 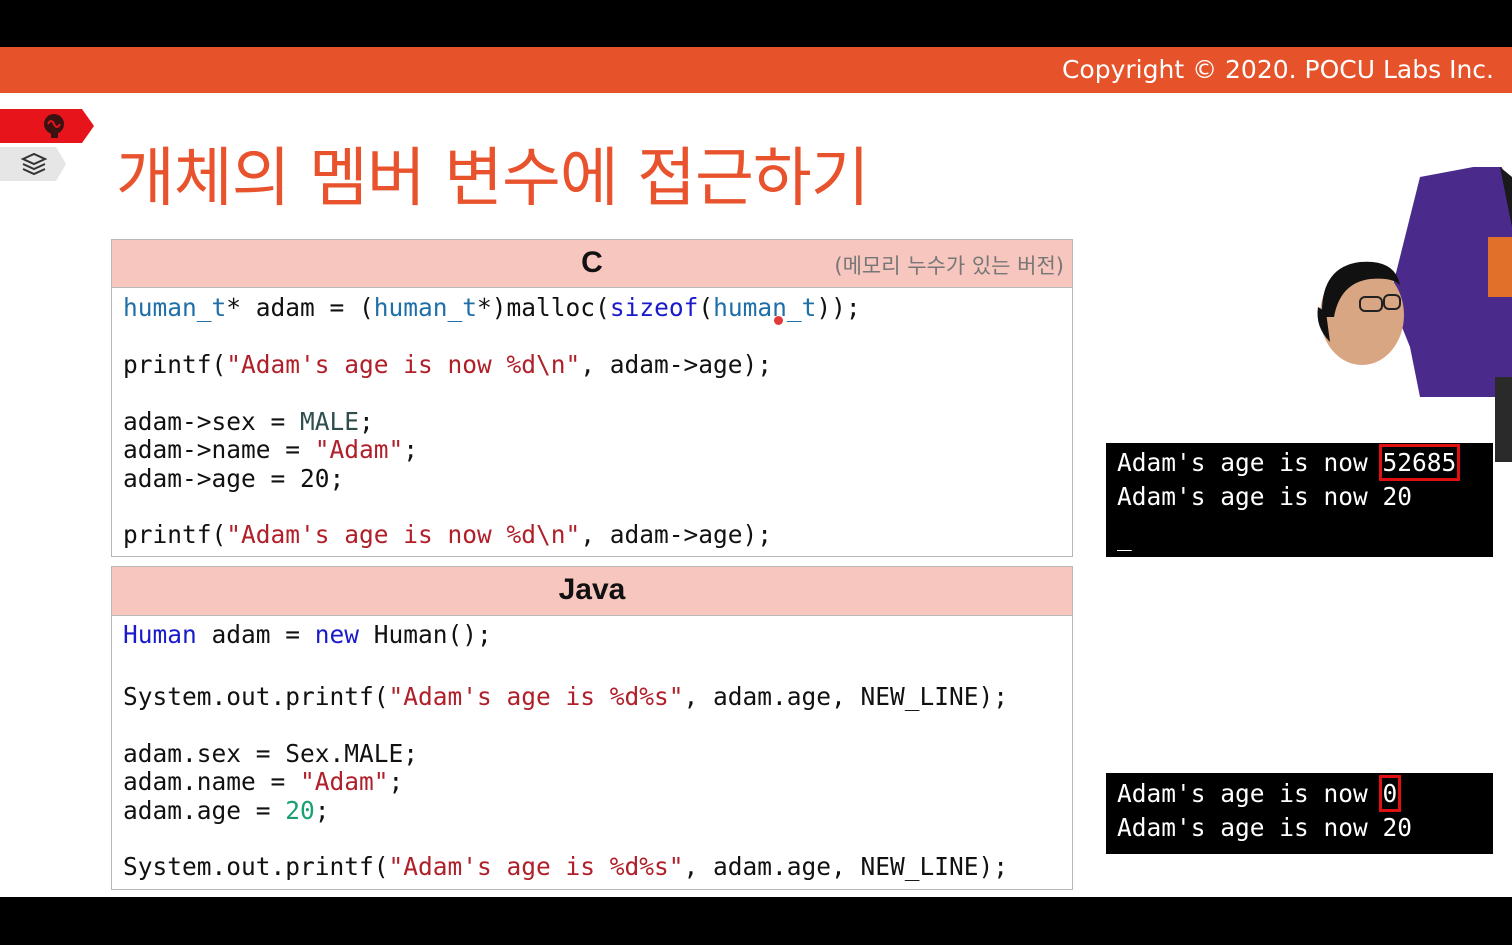 What do you see at coordinates (263, 781) in the screenshot?
I see `java-code-line-4: adam.name = "Adam";` at bounding box center [263, 781].